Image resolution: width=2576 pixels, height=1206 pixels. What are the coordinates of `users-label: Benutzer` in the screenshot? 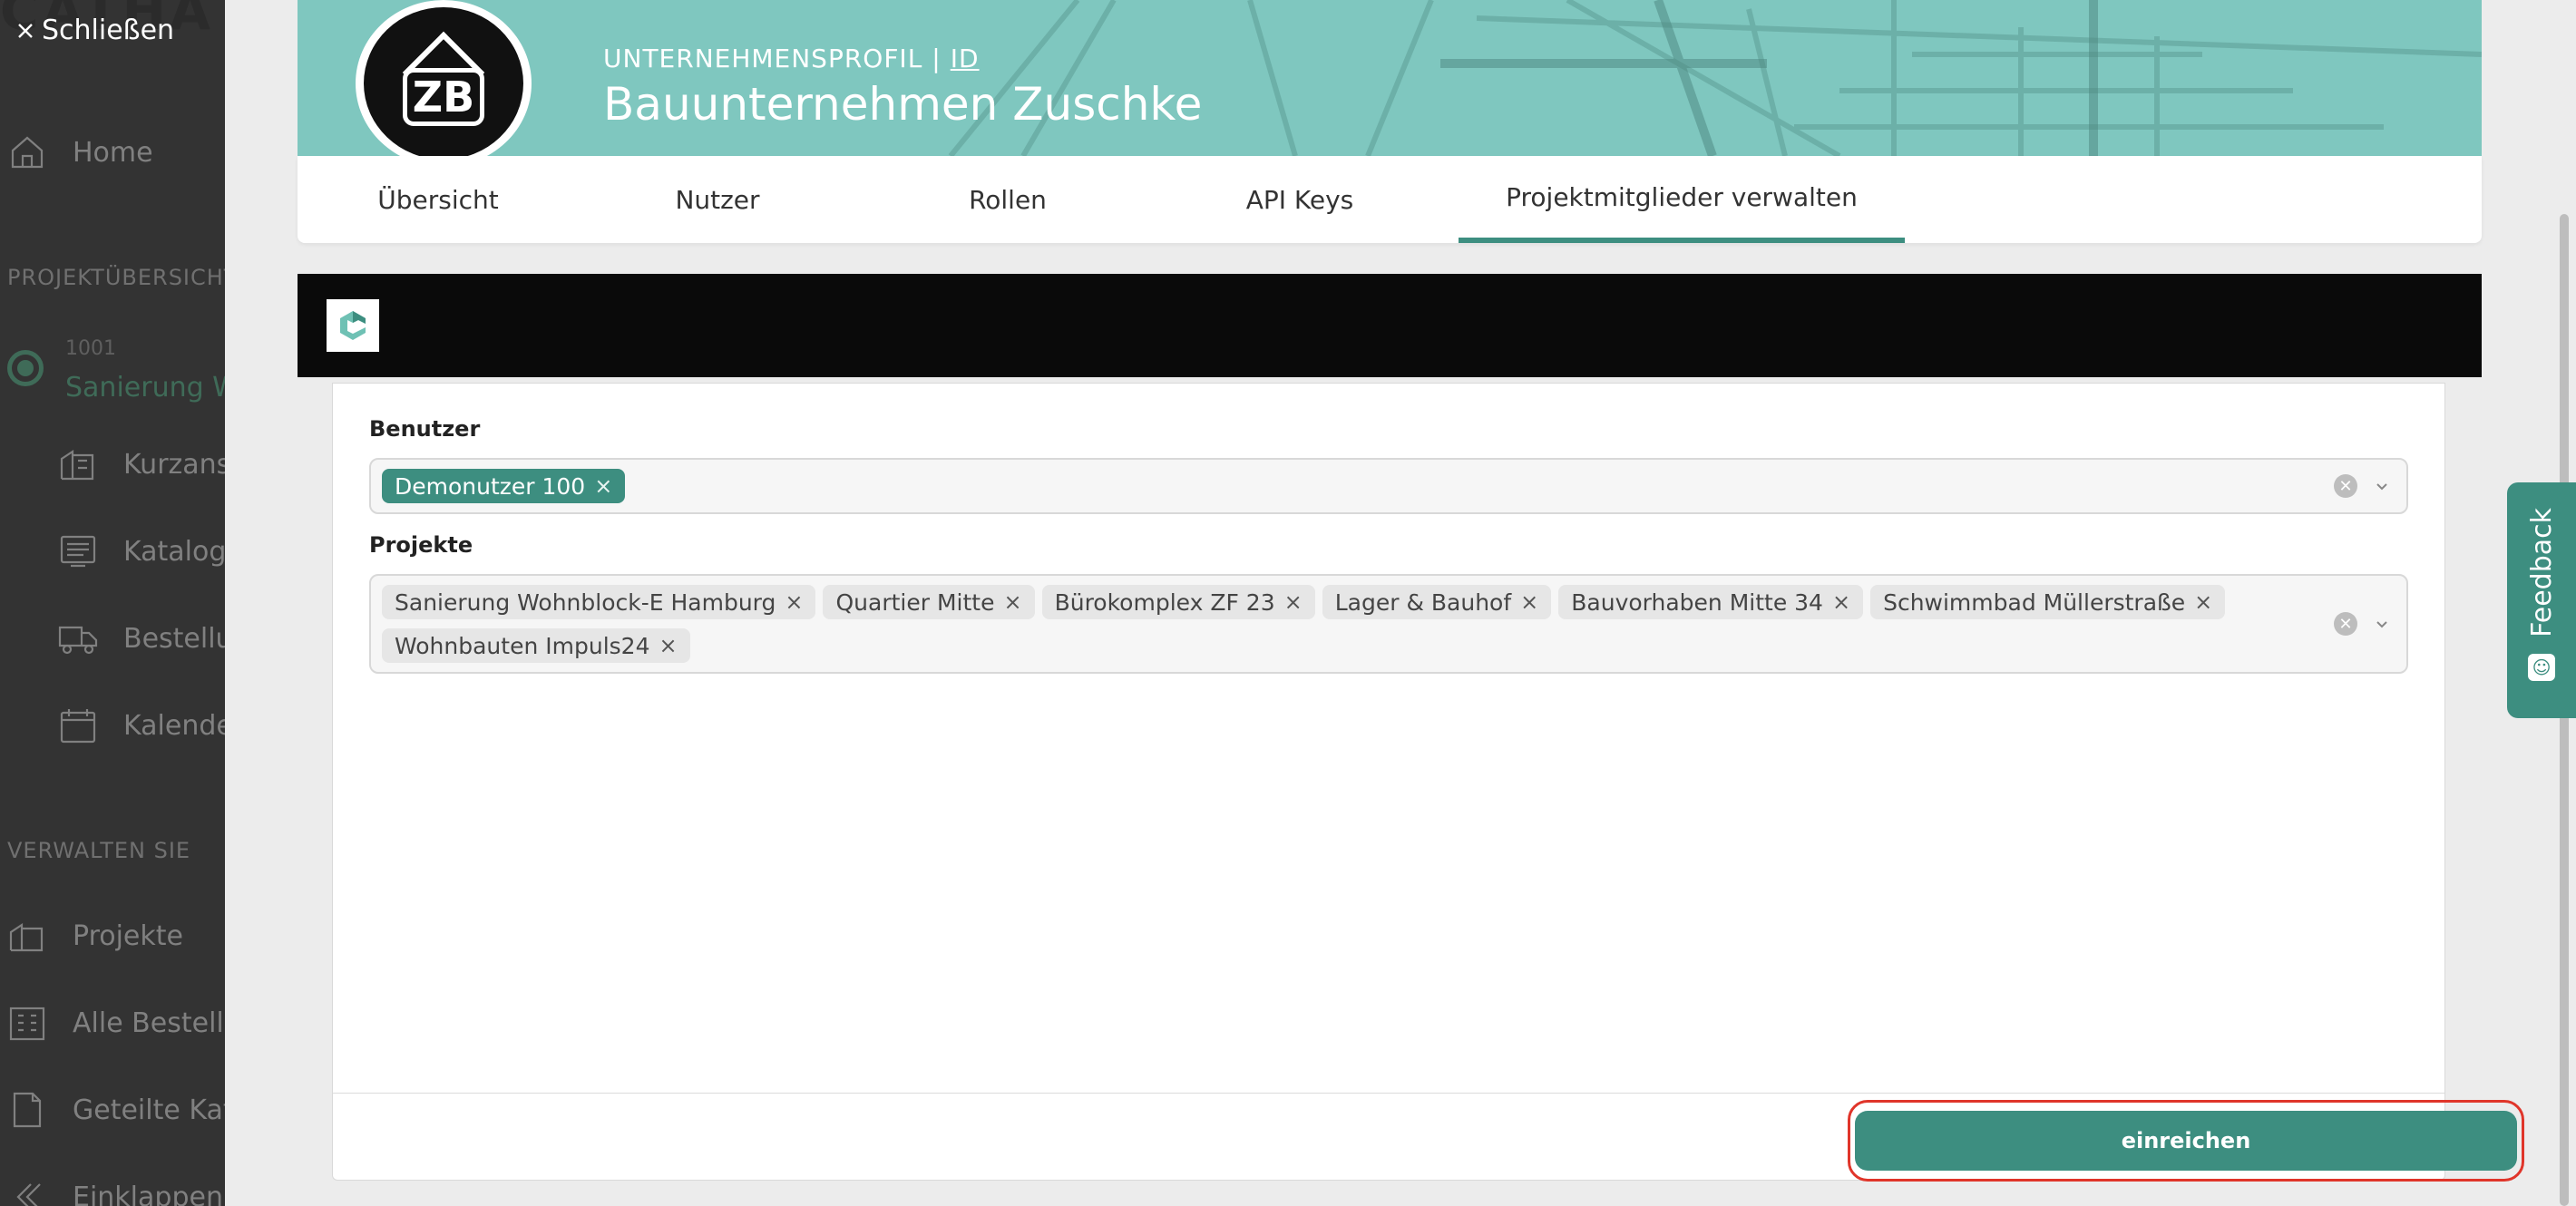 It's located at (425, 429).